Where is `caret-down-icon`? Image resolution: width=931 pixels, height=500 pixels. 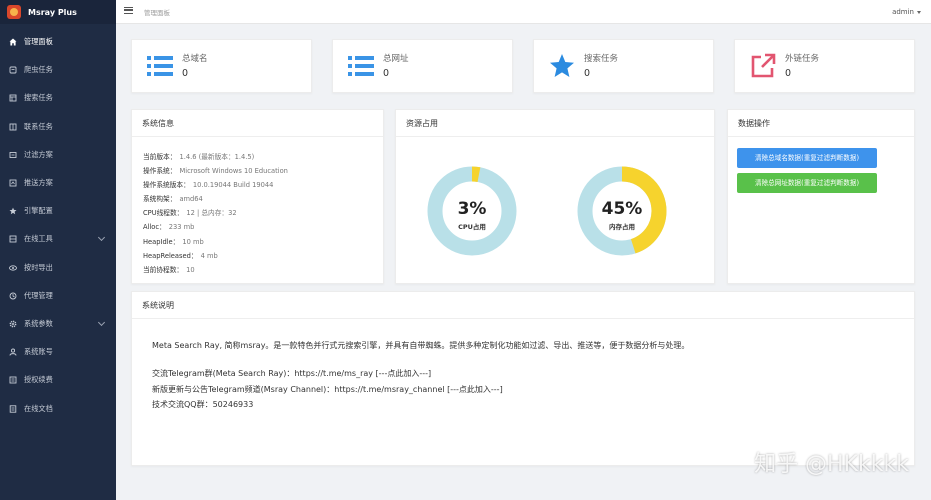 caret-down-icon is located at coordinates (919, 12).